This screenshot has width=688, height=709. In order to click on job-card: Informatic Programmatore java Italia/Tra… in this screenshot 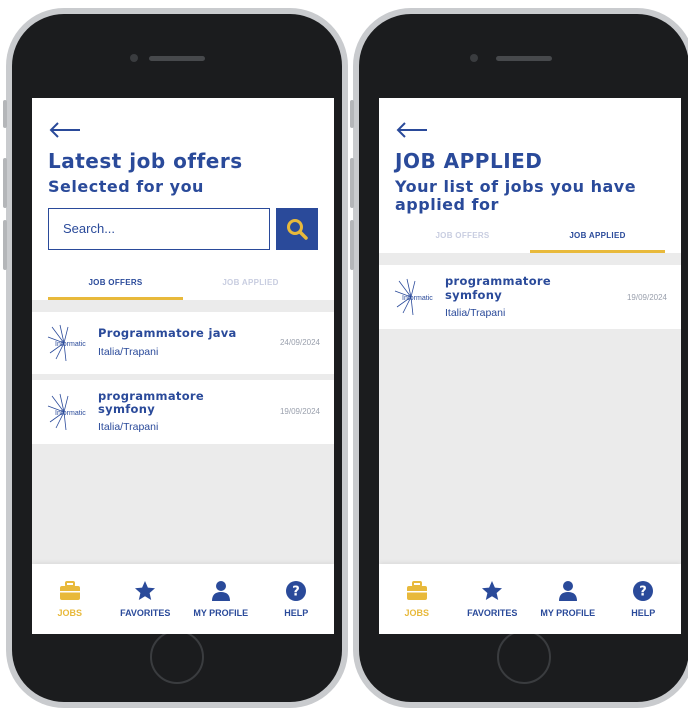, I will do `click(183, 342)`.